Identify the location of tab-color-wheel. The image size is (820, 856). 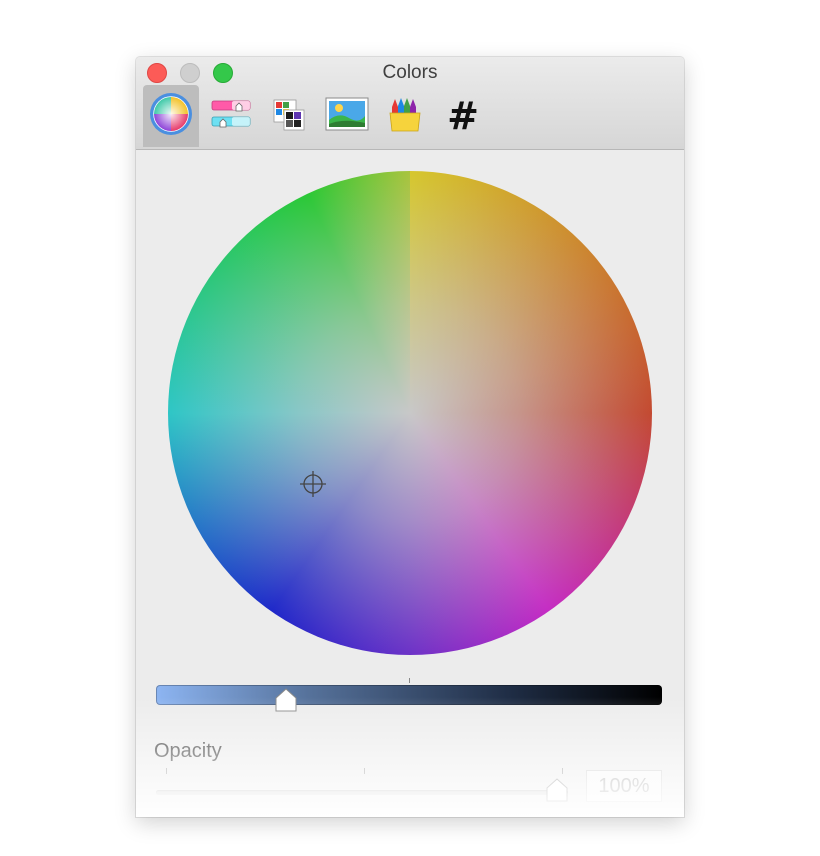
(171, 116).